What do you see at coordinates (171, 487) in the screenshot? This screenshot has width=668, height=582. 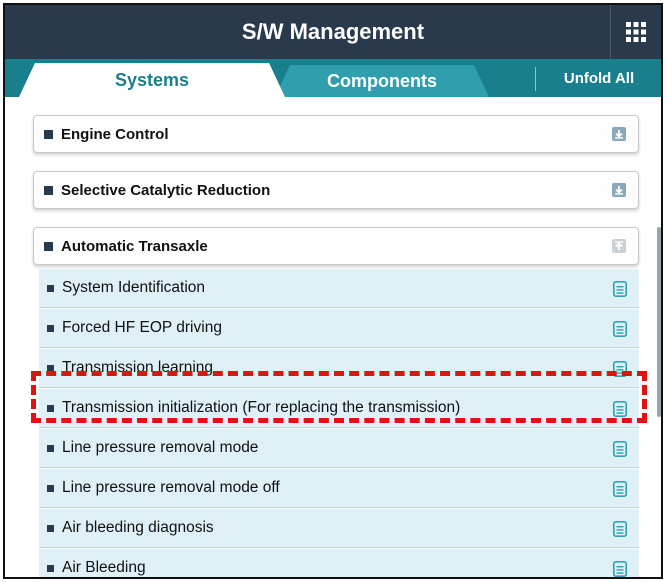 I see `list-item-label: Line pressure removal mode off` at bounding box center [171, 487].